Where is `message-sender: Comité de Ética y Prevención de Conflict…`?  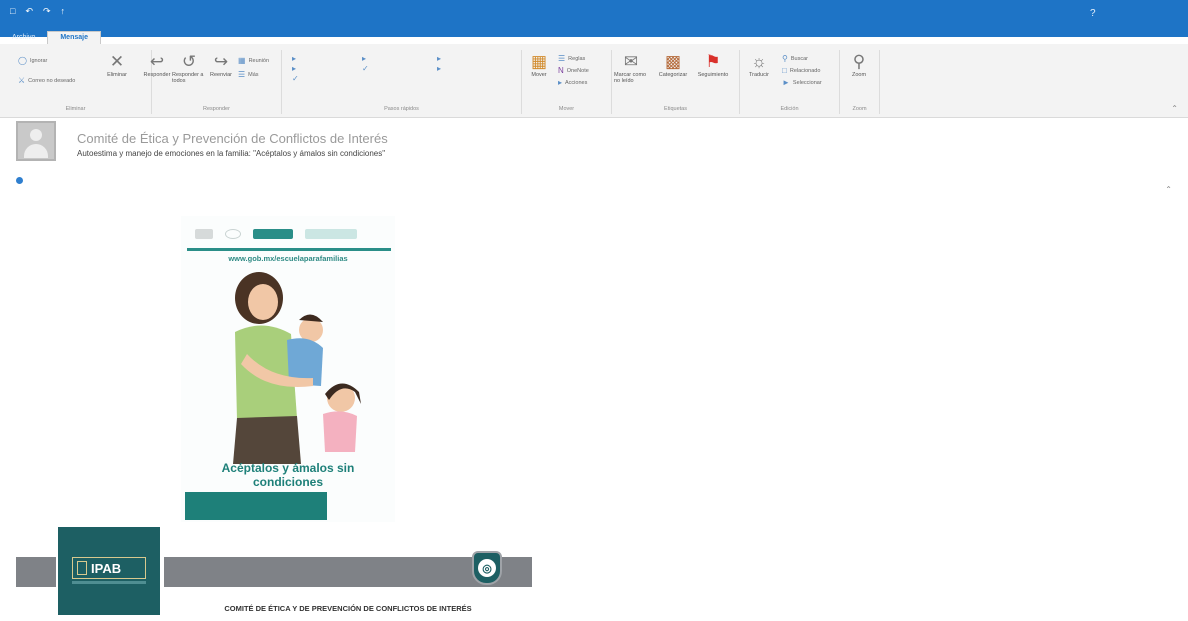 message-sender: Comité de Ética y Prevención de Conflict… is located at coordinates (232, 138).